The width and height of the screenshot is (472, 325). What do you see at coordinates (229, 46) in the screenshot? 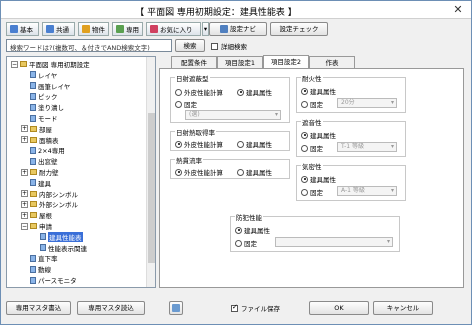
I see `detail-search-toggle: 詳細検索` at bounding box center [229, 46].